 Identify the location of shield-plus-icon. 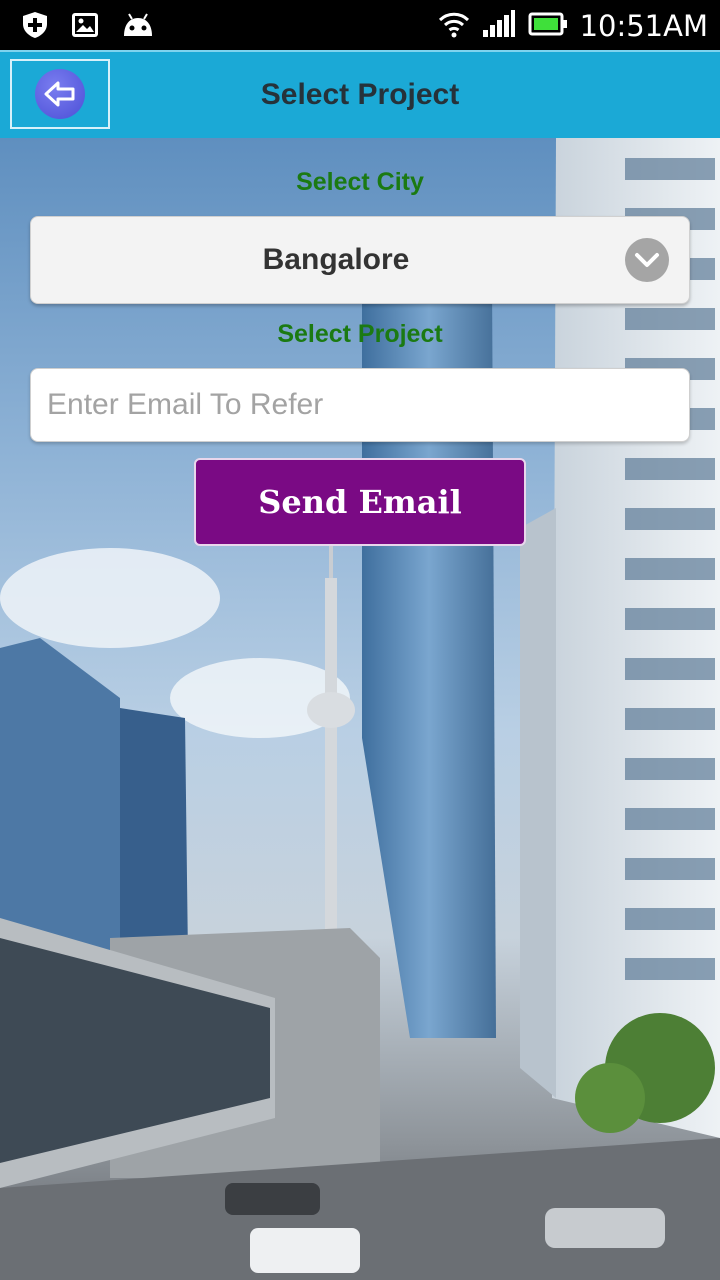
(35, 27).